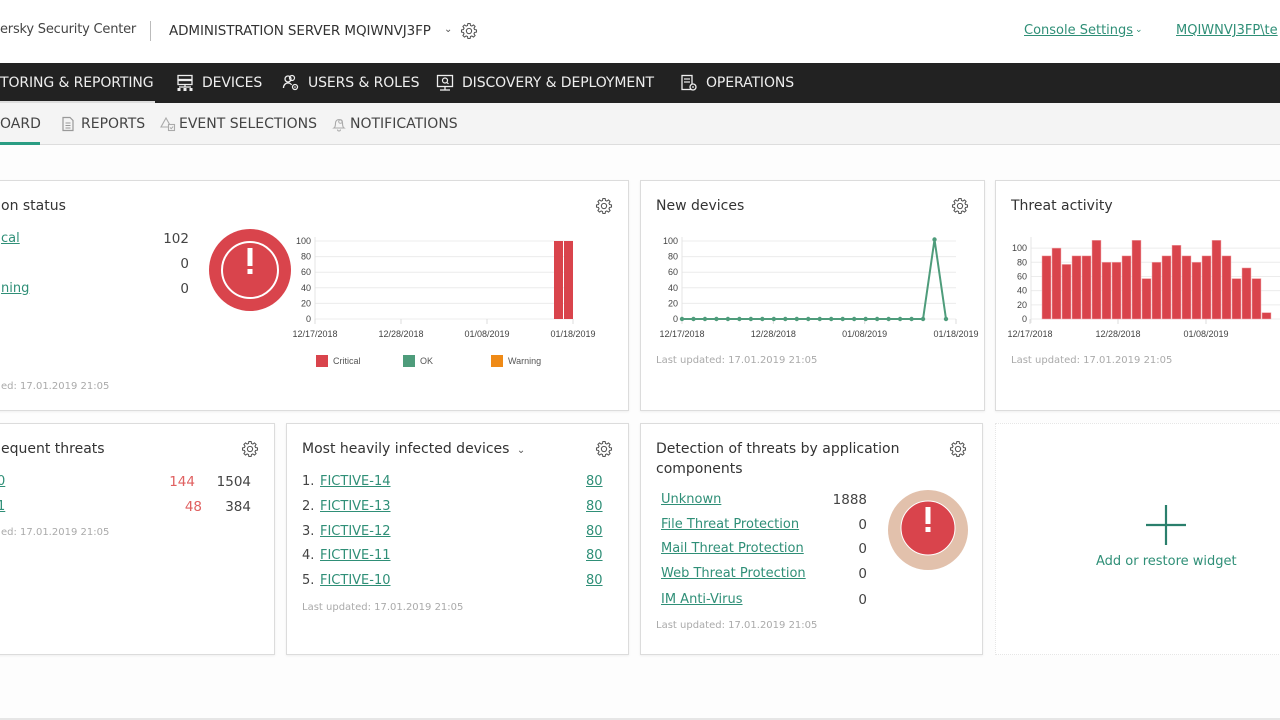 The height and width of the screenshot is (720, 1280). What do you see at coordinates (691, 499) in the screenshot?
I see `component-link: Unknown` at bounding box center [691, 499].